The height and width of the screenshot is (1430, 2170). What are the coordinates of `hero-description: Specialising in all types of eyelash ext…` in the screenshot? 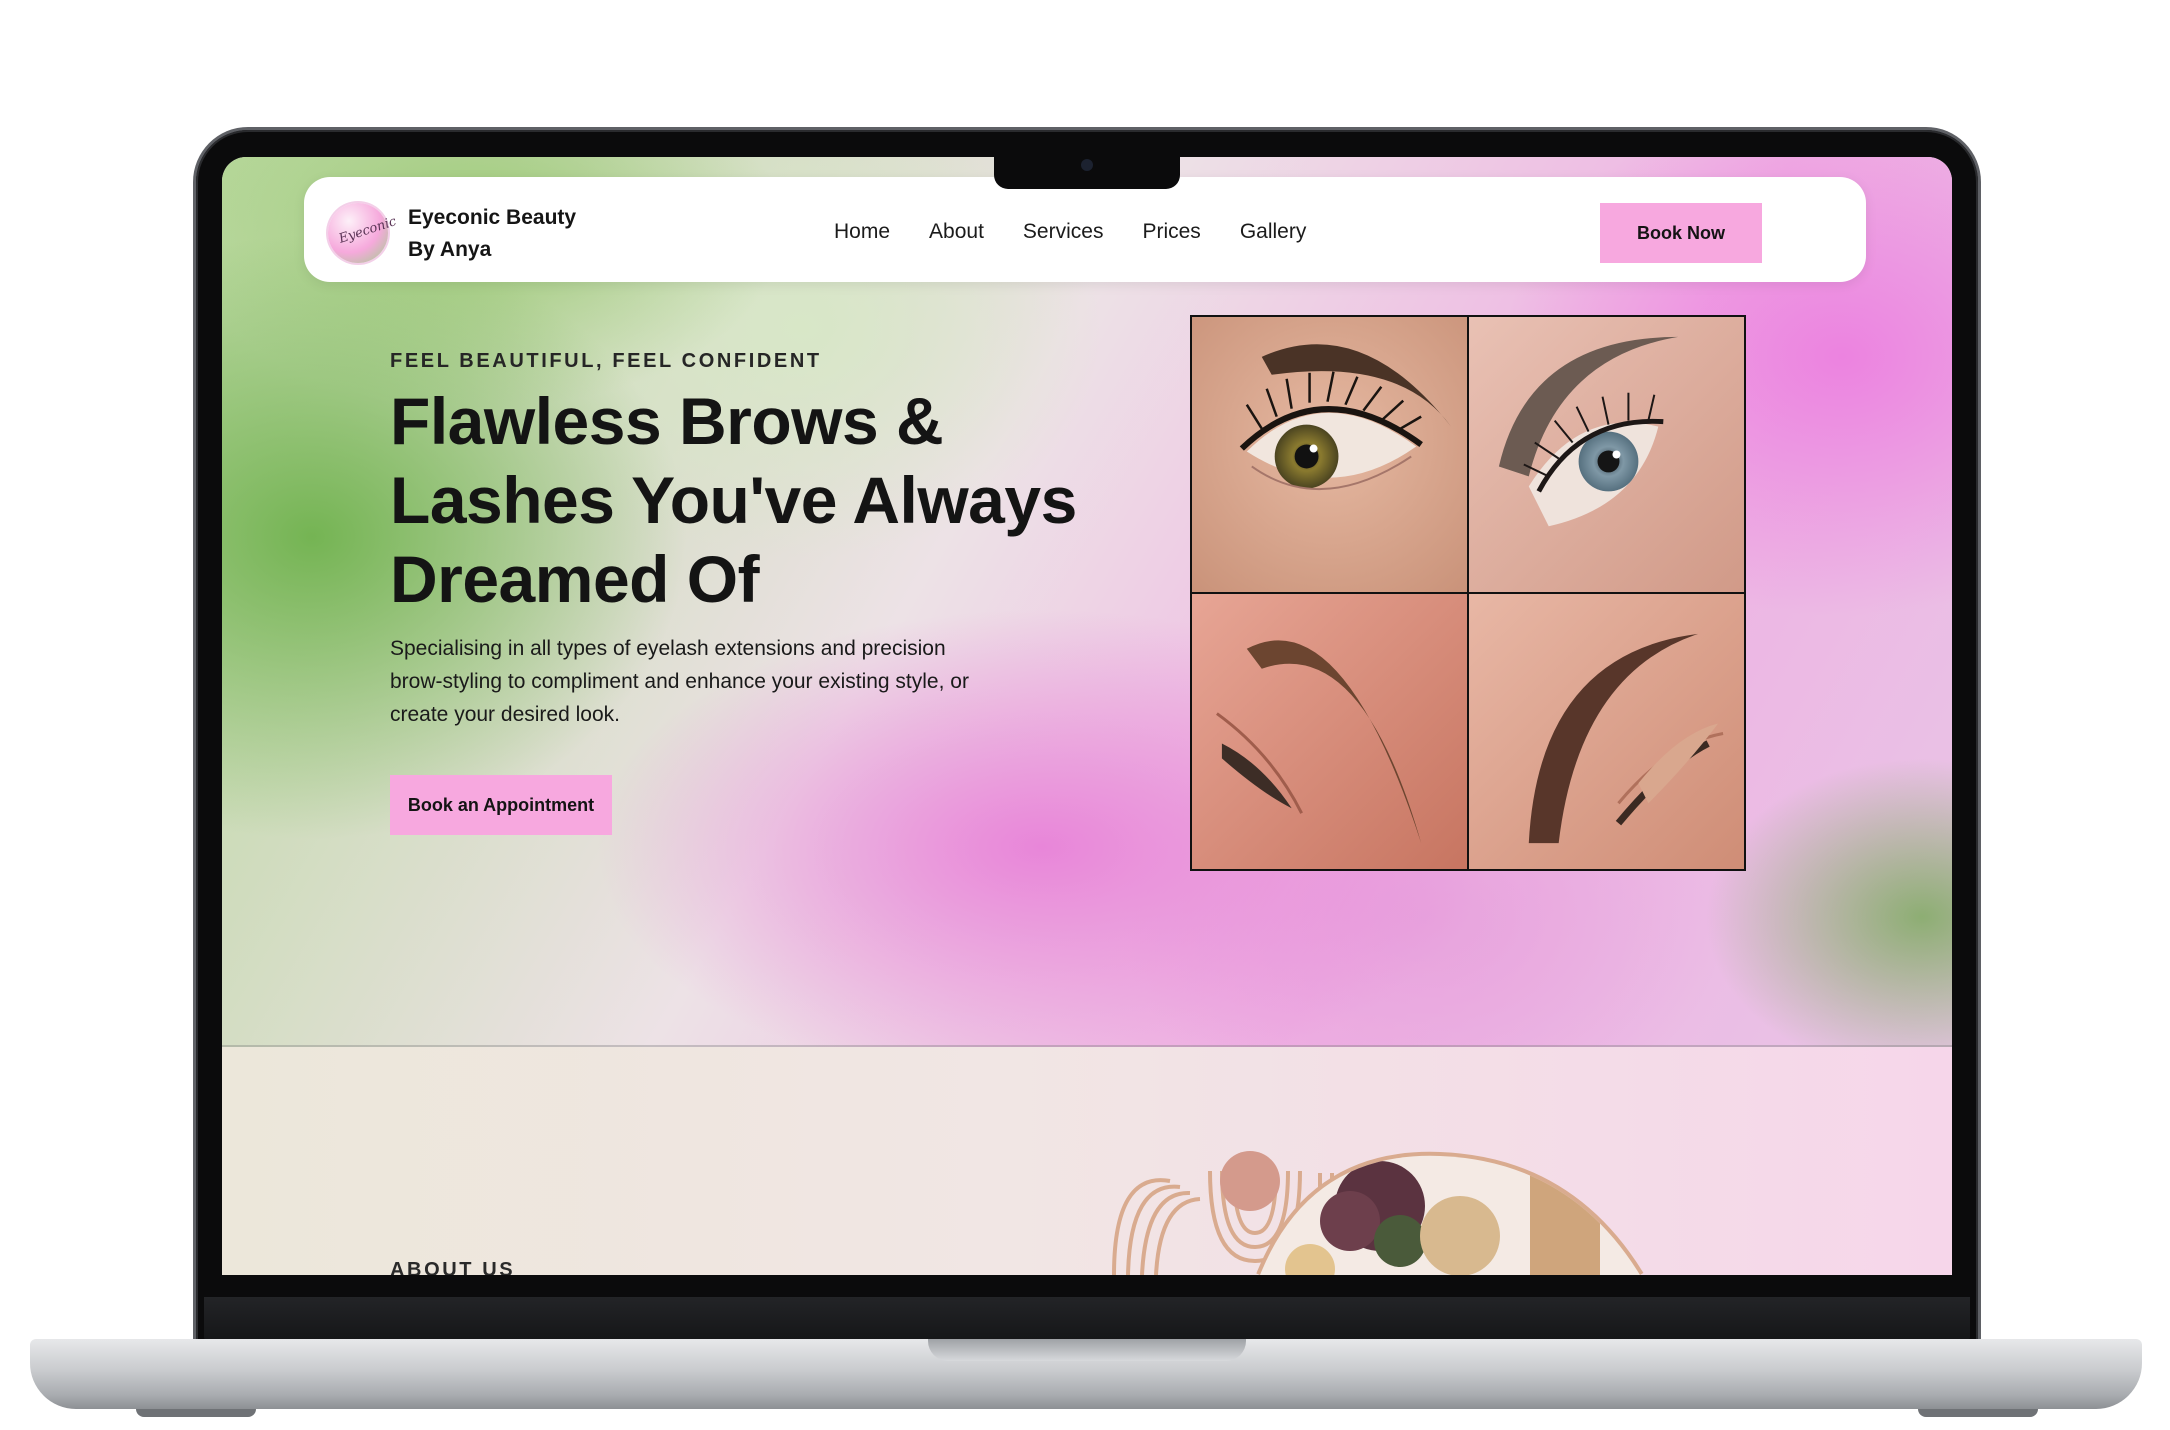 It's located at (679, 681).